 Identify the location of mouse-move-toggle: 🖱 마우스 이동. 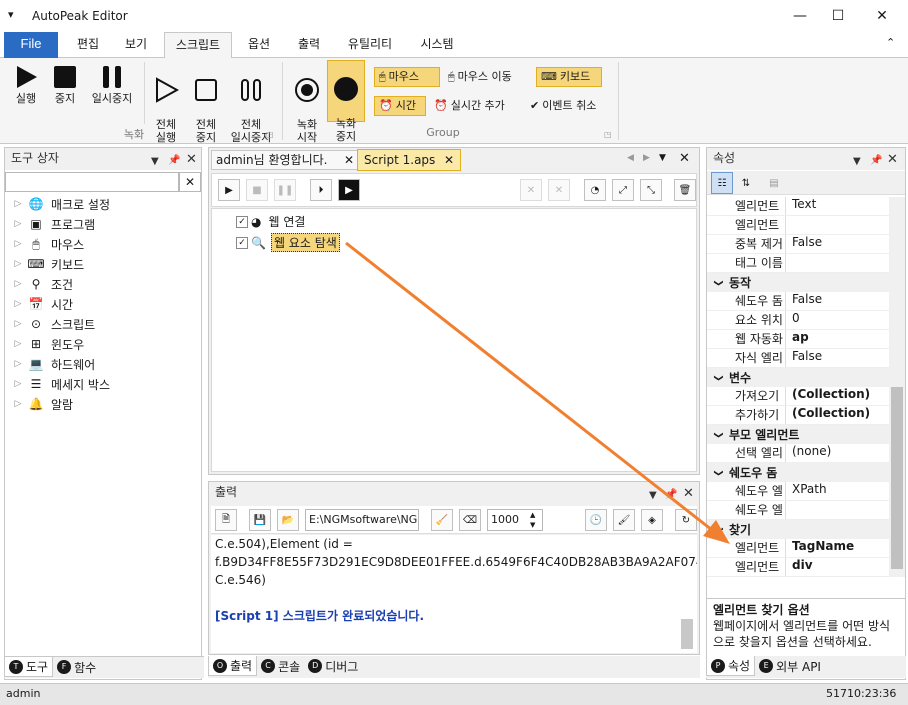
(488, 77).